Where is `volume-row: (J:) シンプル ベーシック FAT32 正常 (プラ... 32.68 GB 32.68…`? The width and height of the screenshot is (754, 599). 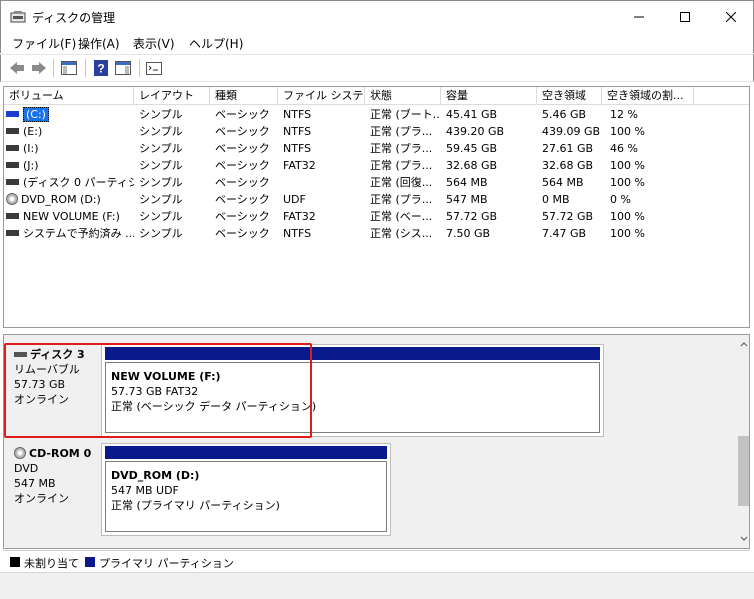
volume-row: (J:) シンプル ベーシック FAT32 正常 (プラ... 32.68 GB 32.68… is located at coordinates (376, 165).